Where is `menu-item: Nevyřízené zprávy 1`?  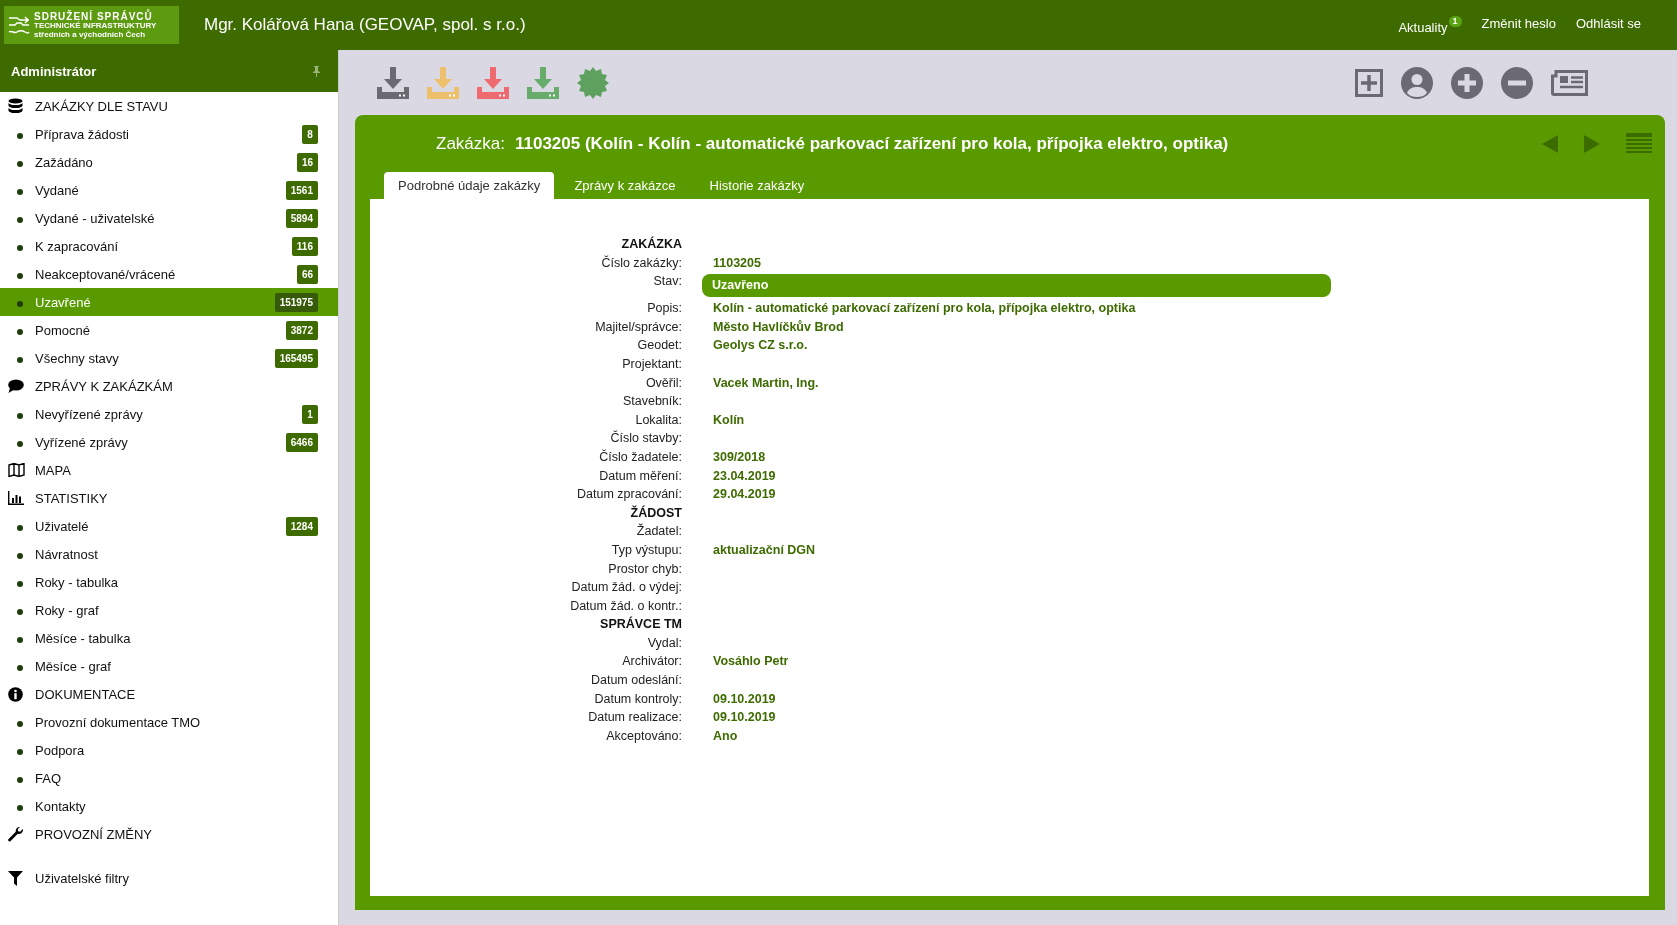 menu-item: Nevyřízené zprávy 1 is located at coordinates (169, 414).